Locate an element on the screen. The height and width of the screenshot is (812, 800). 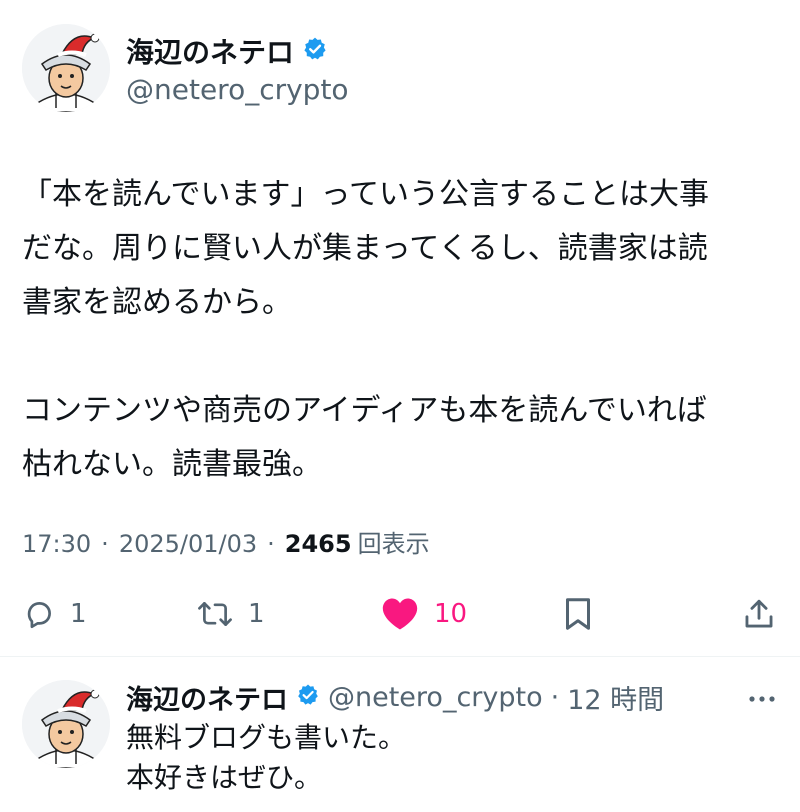
share-icon is located at coordinates (759, 614).